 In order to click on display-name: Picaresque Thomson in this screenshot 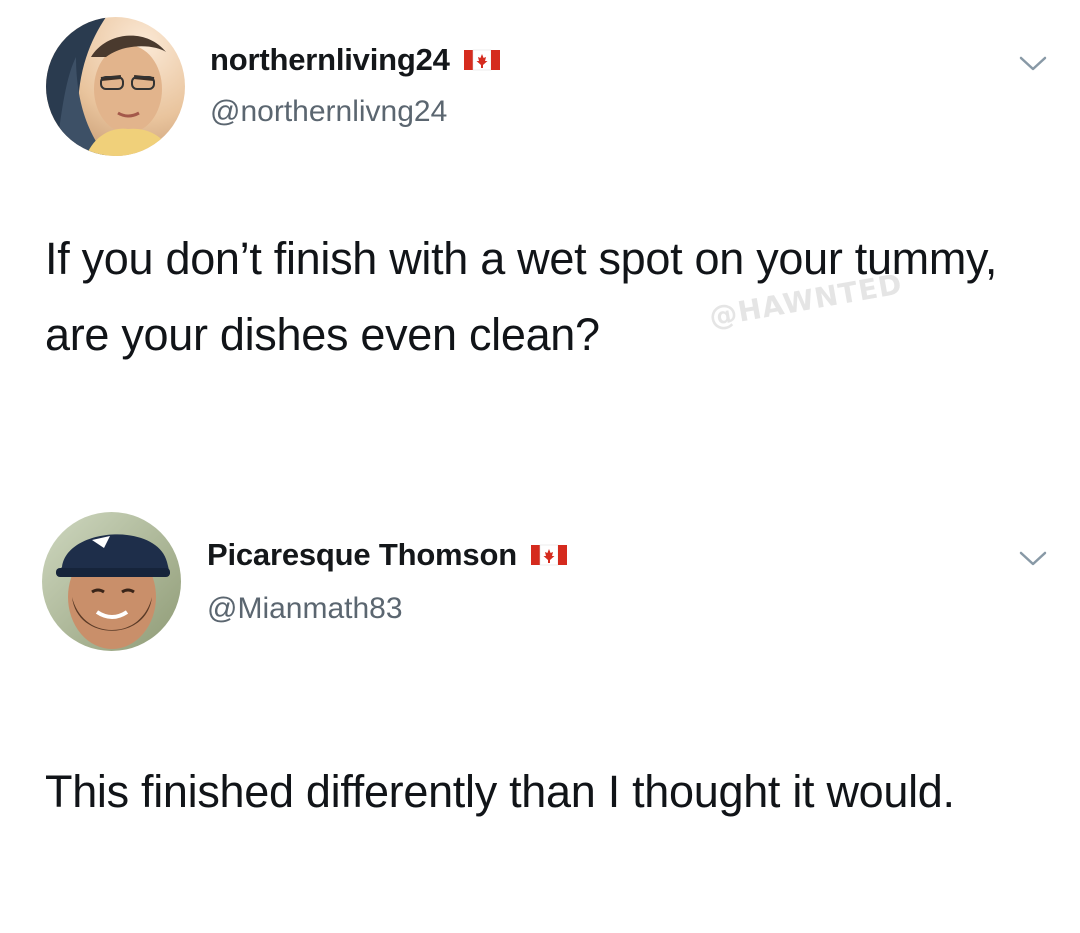, I will do `click(362, 555)`.